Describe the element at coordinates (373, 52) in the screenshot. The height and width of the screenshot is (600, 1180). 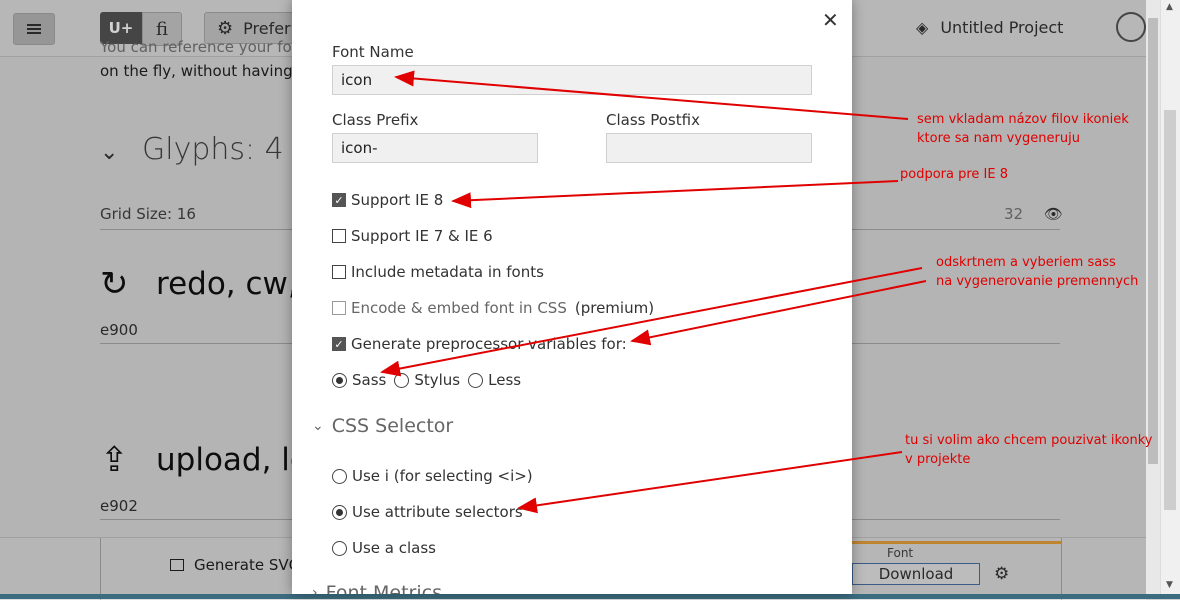
I see `font-name-label: Font Name` at that location.